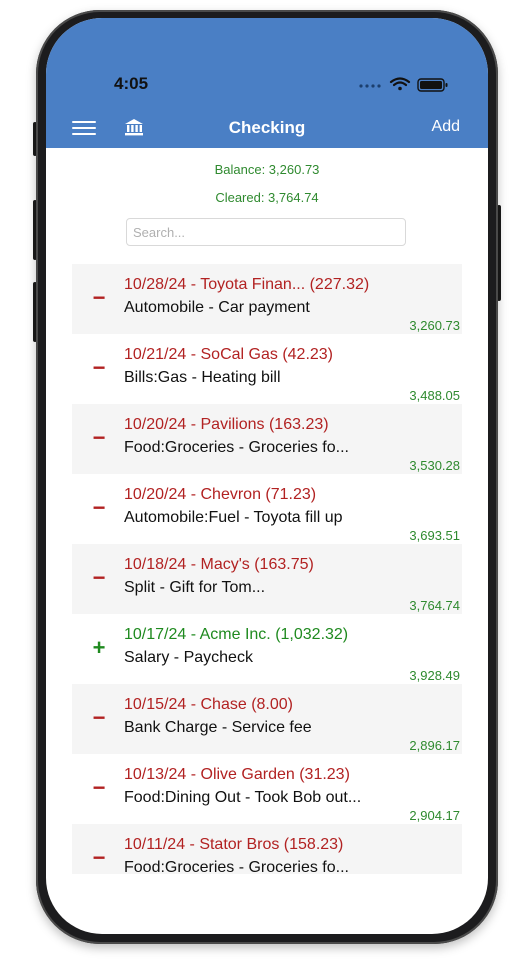  Describe the element at coordinates (220, 494) in the screenshot. I see `transaction-title: 10/20/24 - Chevron (71.23)` at that location.